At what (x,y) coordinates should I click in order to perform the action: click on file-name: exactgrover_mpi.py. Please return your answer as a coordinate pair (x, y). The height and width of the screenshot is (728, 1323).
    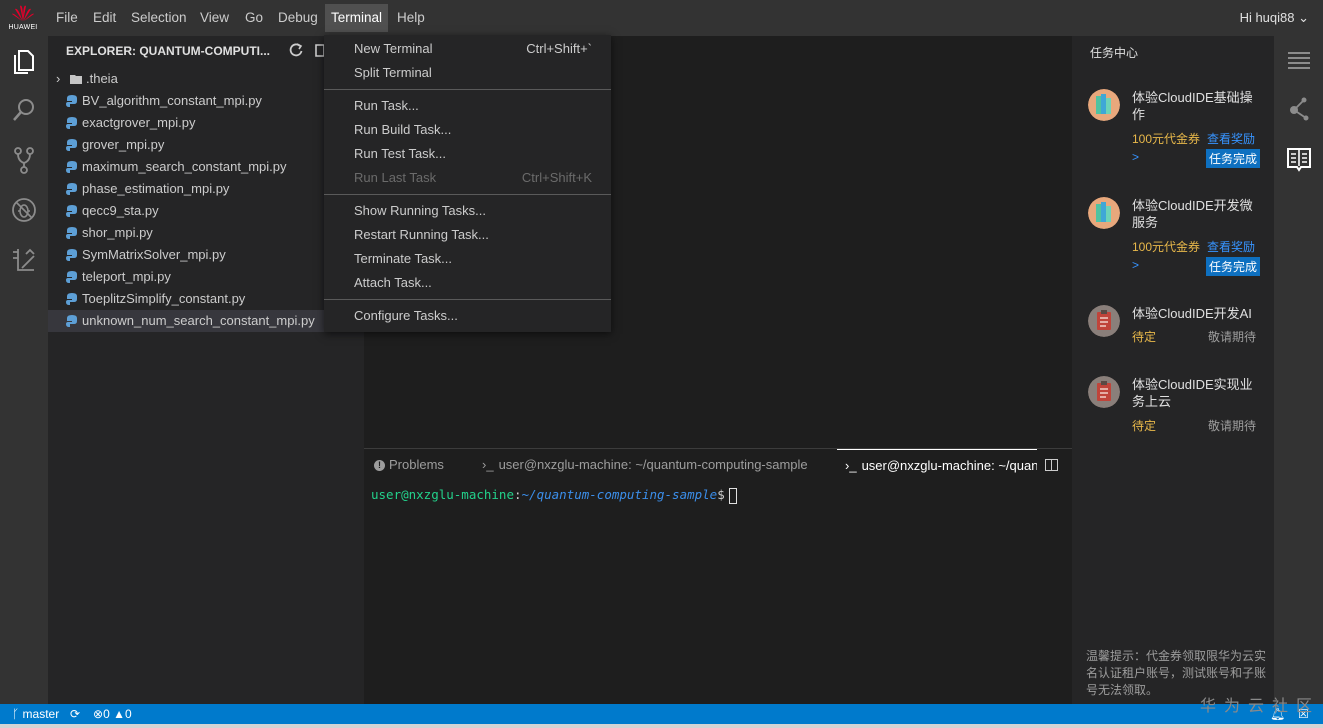
    Looking at the image, I should click on (139, 122).